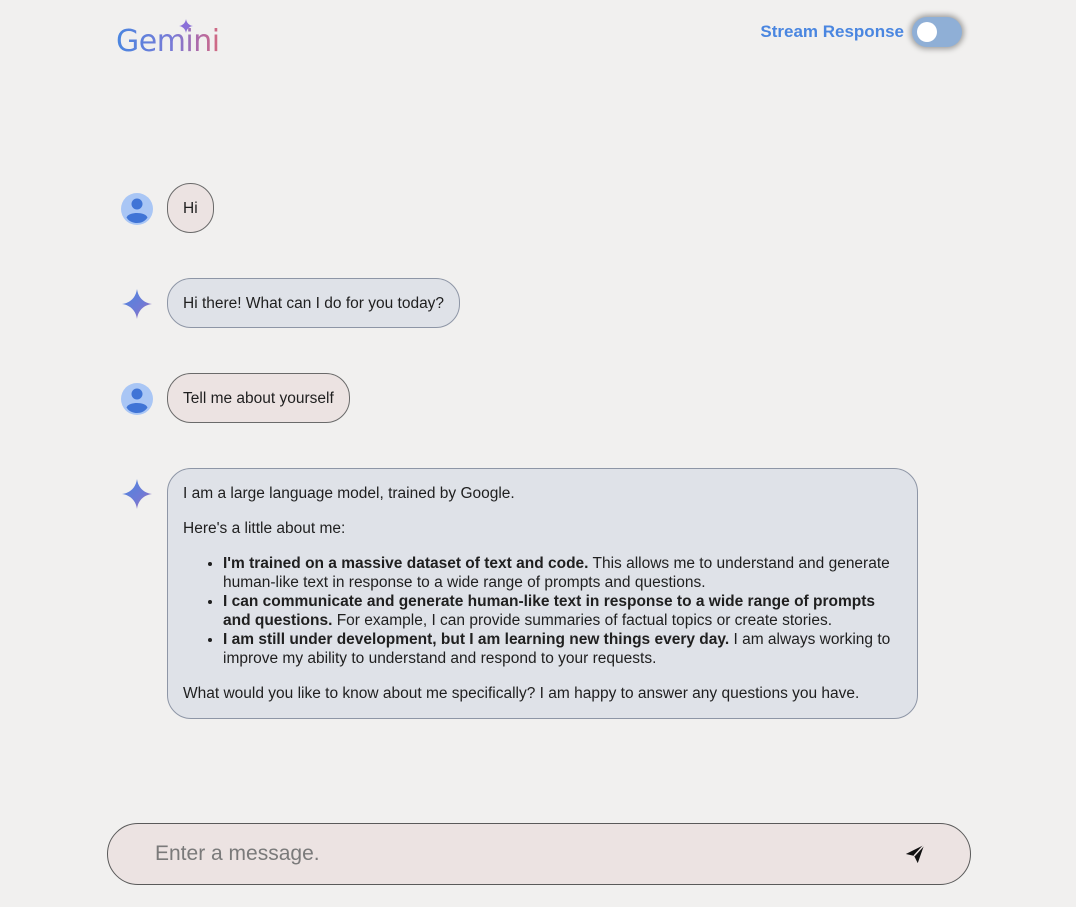 The width and height of the screenshot is (1076, 907). I want to click on message-text: Tell me about yourself, so click(258, 398).